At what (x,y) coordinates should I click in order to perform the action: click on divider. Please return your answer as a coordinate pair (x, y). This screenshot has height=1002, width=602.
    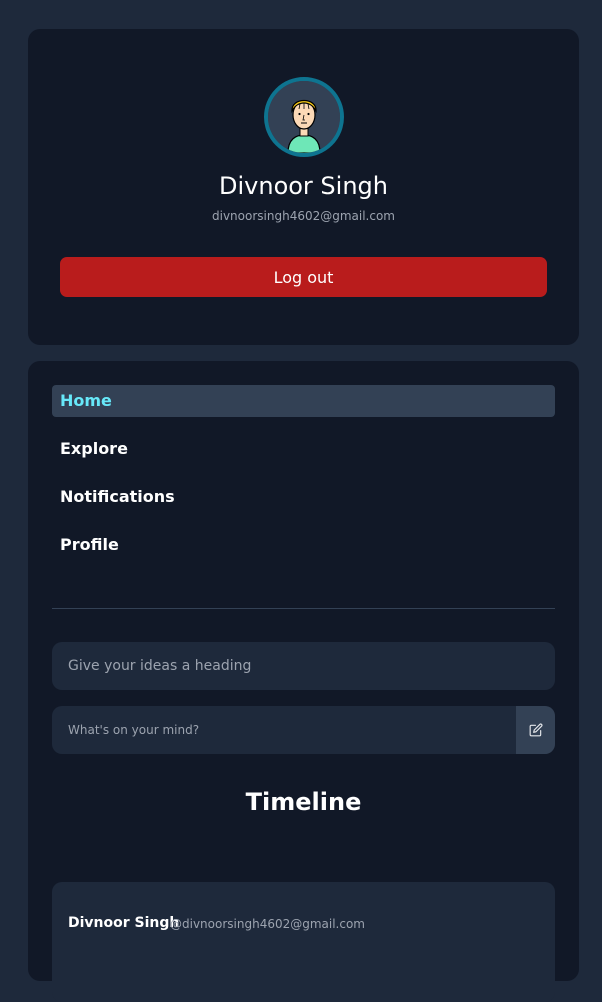
    Looking at the image, I should click on (303, 608).